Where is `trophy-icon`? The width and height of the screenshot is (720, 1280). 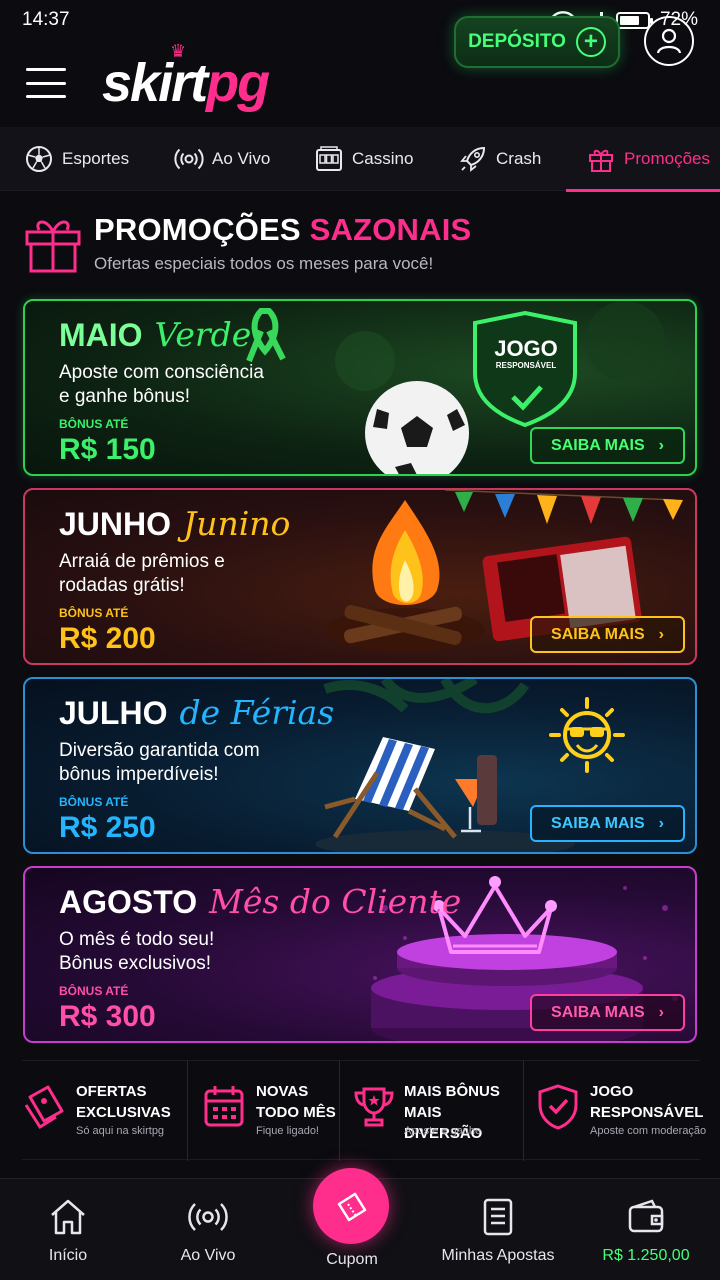 trophy-icon is located at coordinates (374, 1107).